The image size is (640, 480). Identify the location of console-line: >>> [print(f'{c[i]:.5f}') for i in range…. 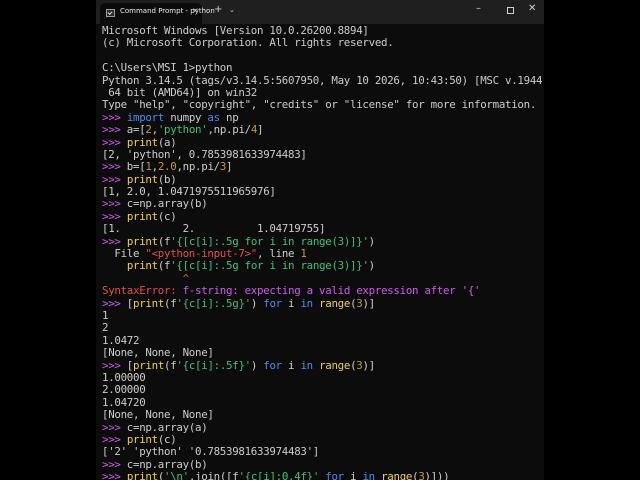
(238, 365).